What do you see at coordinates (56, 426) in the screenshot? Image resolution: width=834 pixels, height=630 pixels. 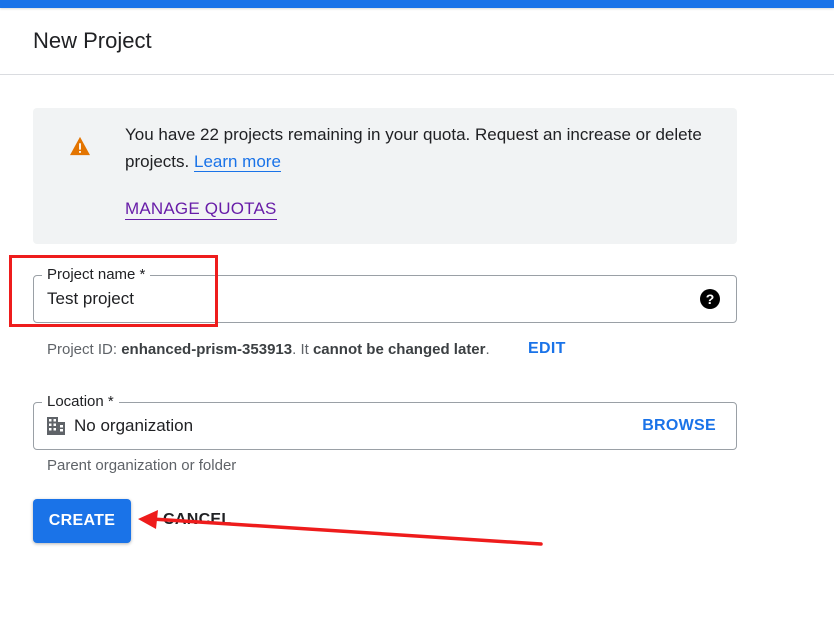 I see `building-icon` at bounding box center [56, 426].